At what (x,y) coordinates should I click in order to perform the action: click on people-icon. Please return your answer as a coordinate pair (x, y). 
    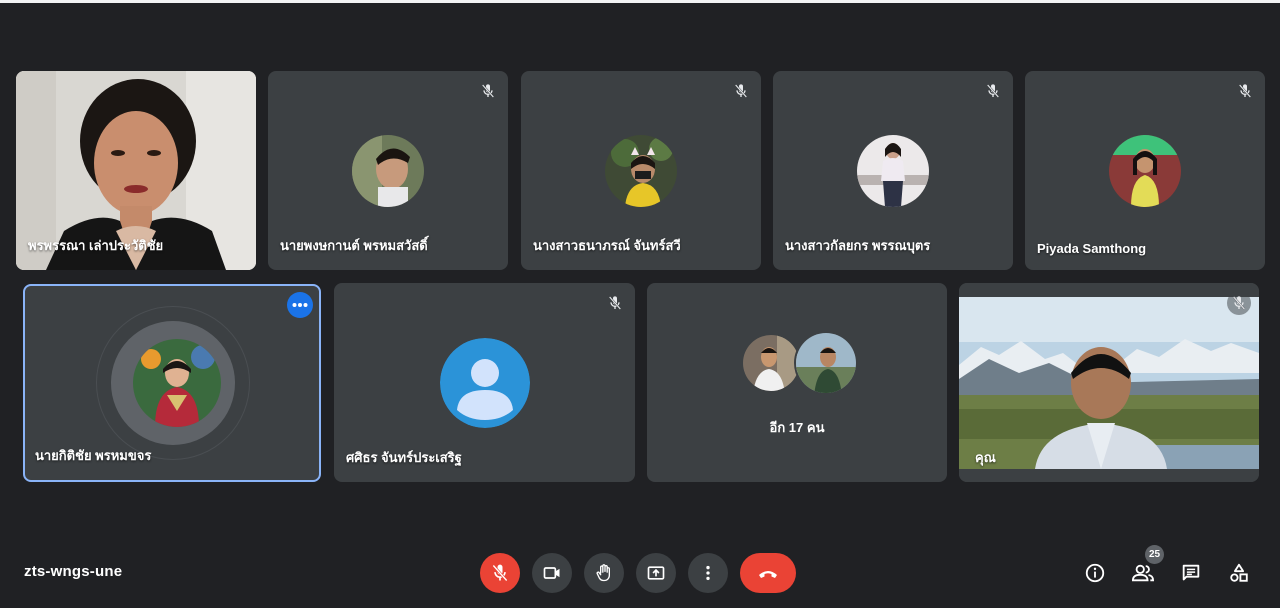
    Looking at the image, I should click on (1143, 573).